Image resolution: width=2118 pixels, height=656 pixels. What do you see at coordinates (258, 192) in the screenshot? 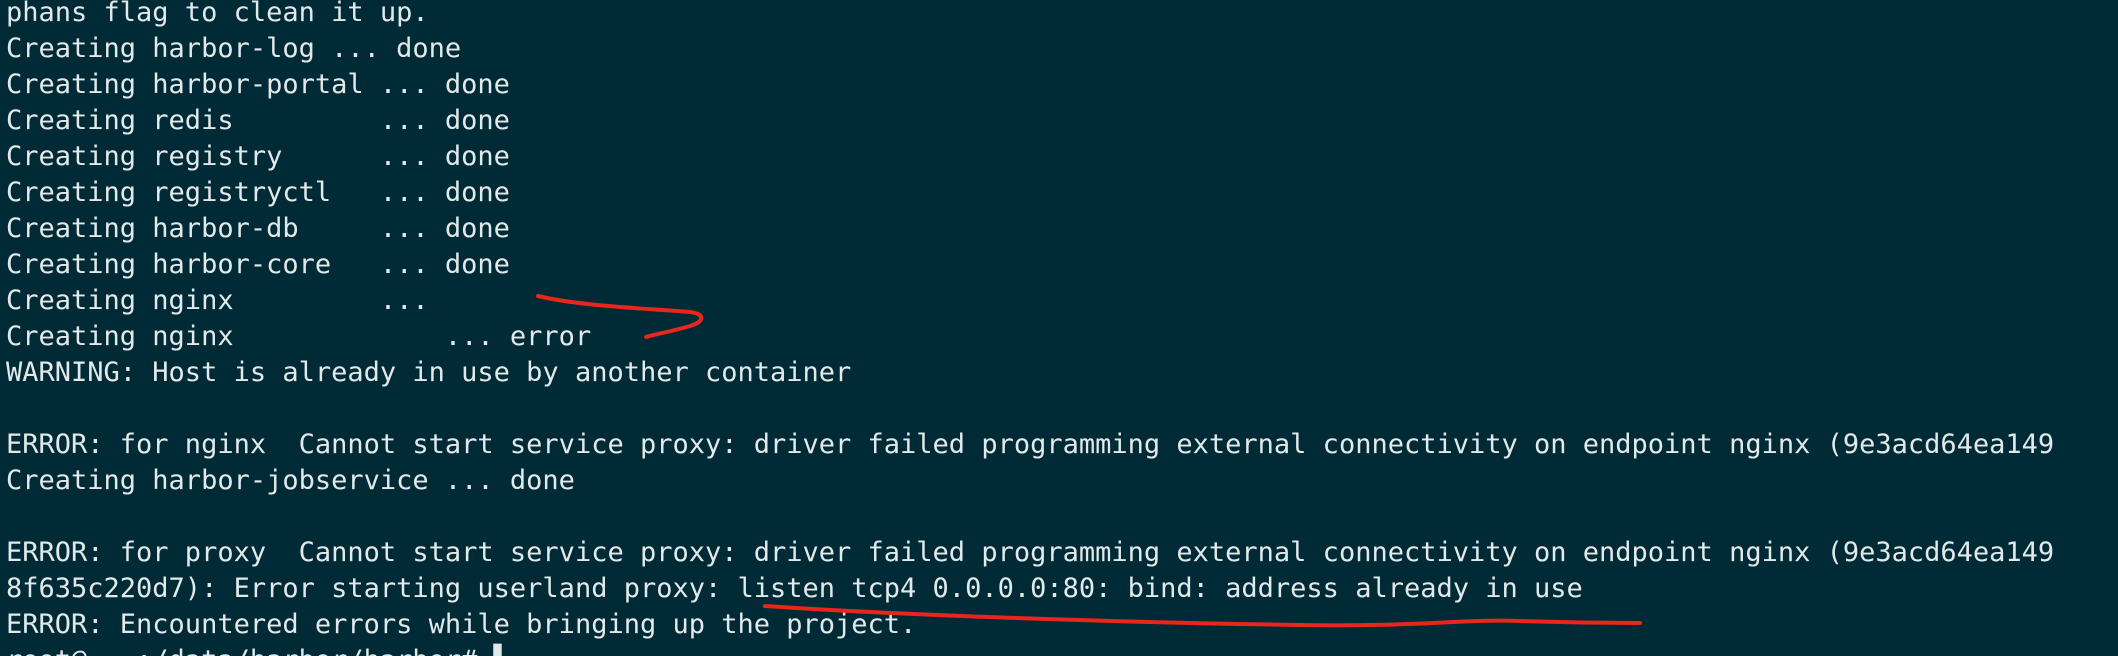
I see `terminal-line: Creating registryctl ... done` at bounding box center [258, 192].